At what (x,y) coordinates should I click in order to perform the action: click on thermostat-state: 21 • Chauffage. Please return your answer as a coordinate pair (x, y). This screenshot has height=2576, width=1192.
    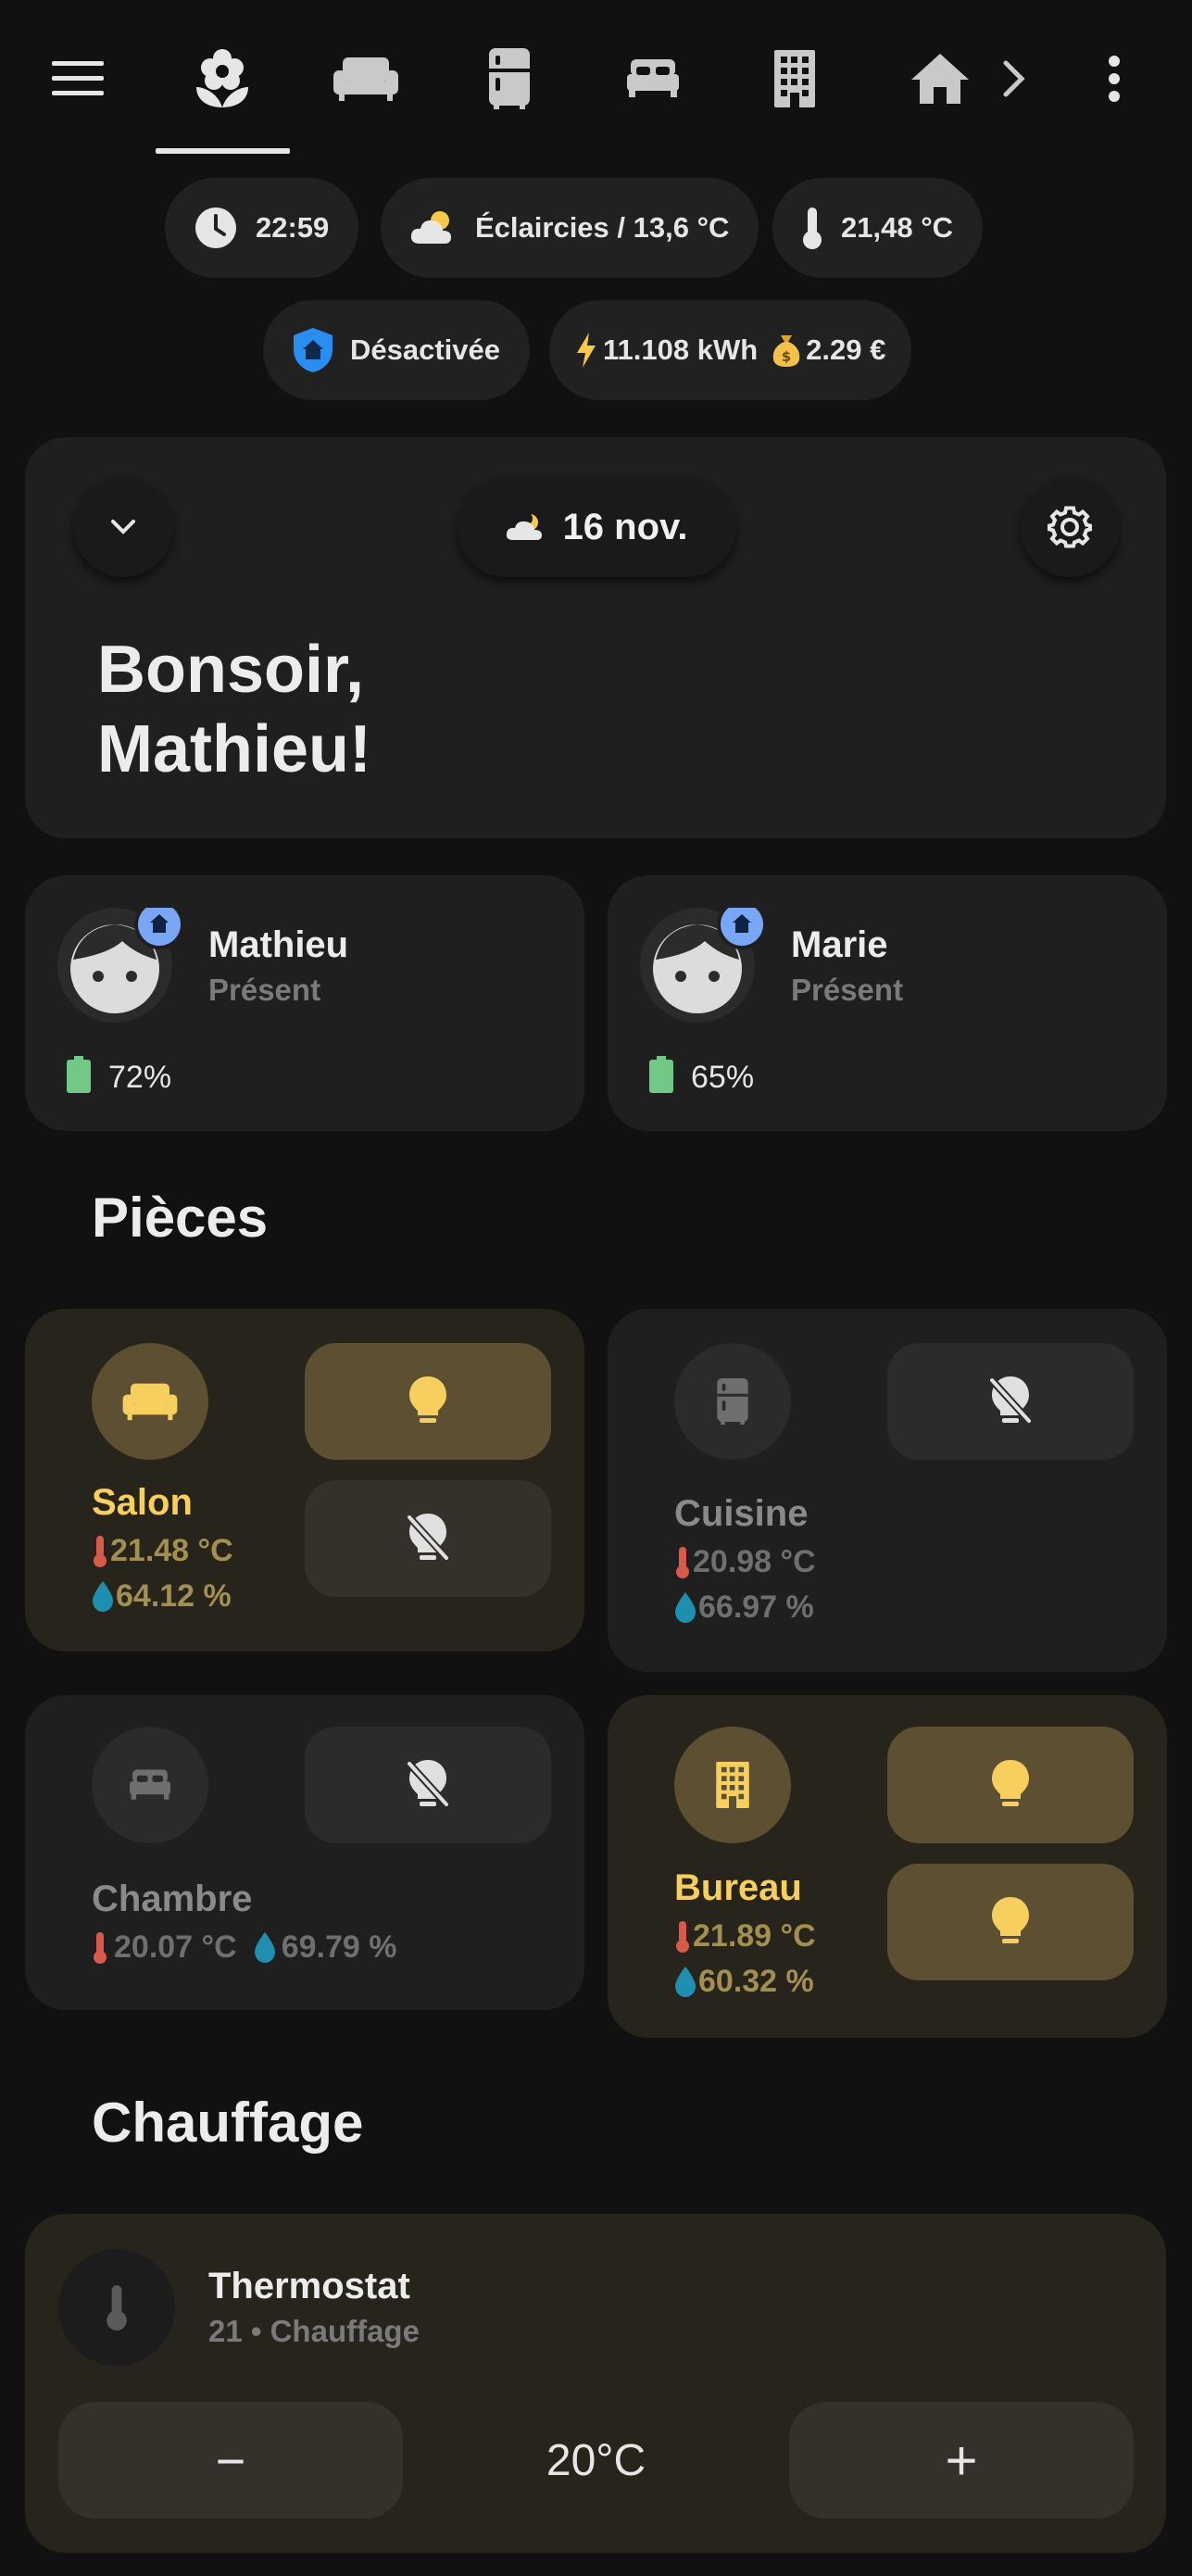
    Looking at the image, I should click on (314, 2331).